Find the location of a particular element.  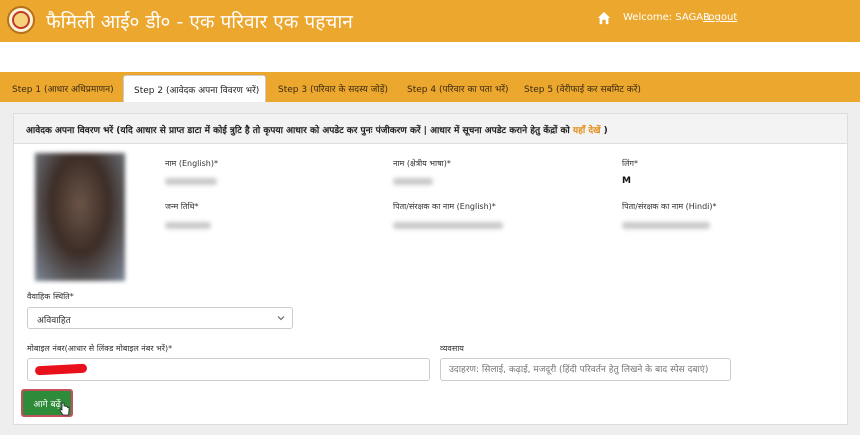

dob-label: जन्म तिथि* is located at coordinates (182, 206).